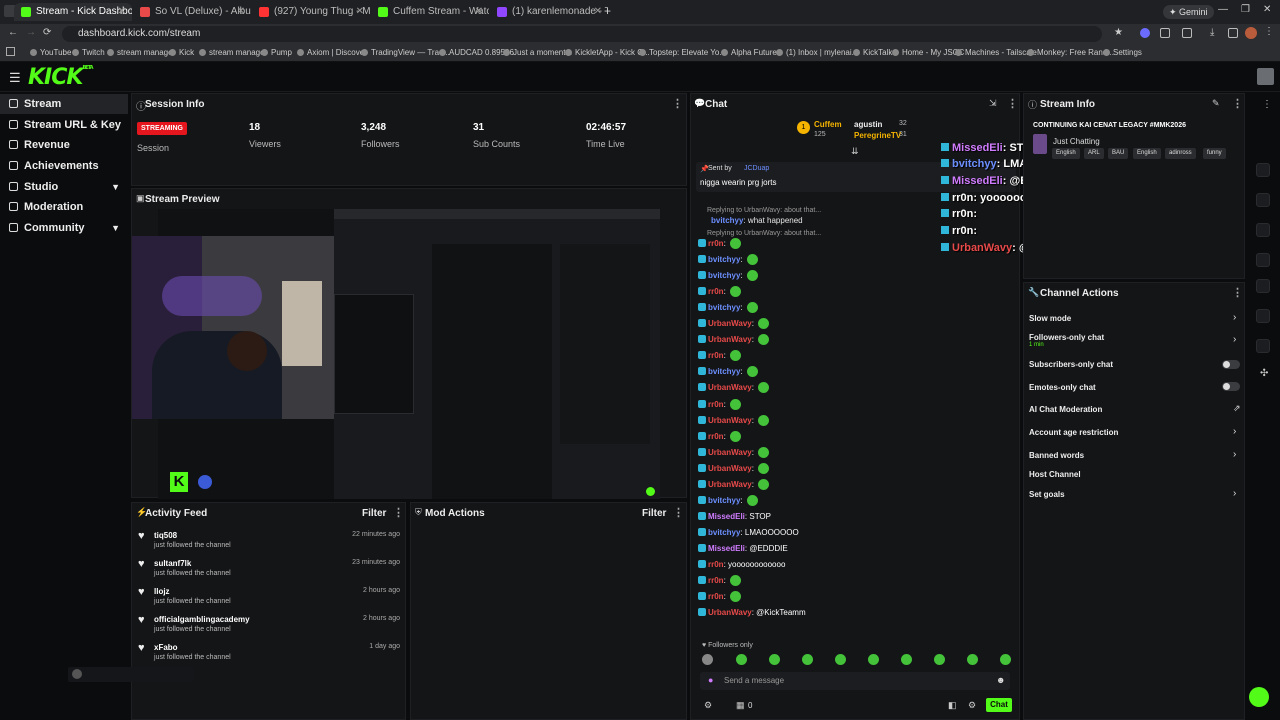 This screenshot has width=1280, height=720. I want to click on account-age-label: Account age restriction, so click(1073, 432).